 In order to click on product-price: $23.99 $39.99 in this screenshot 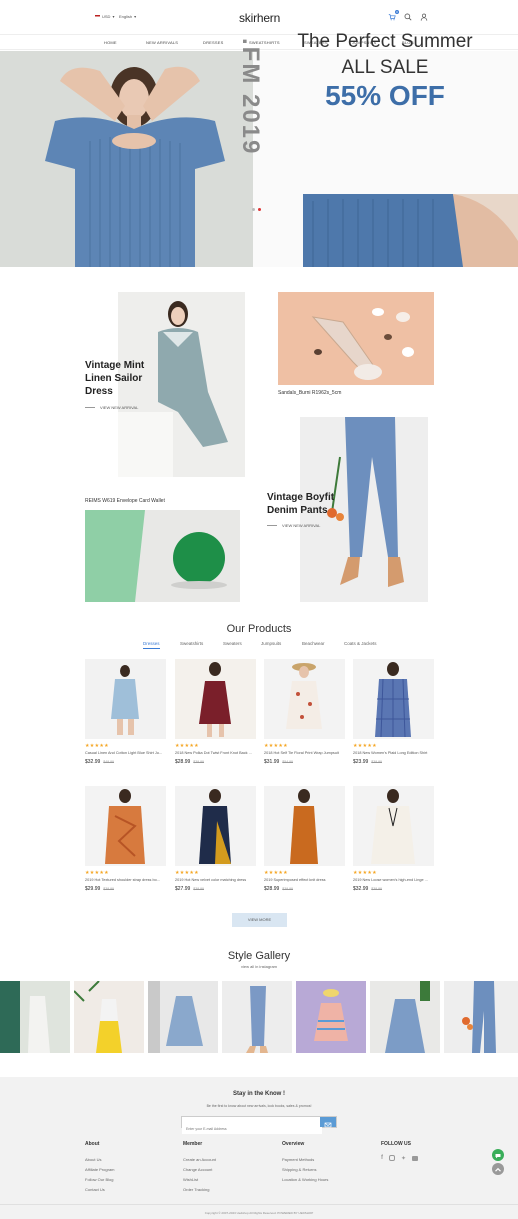, I will do `click(393, 762)`.